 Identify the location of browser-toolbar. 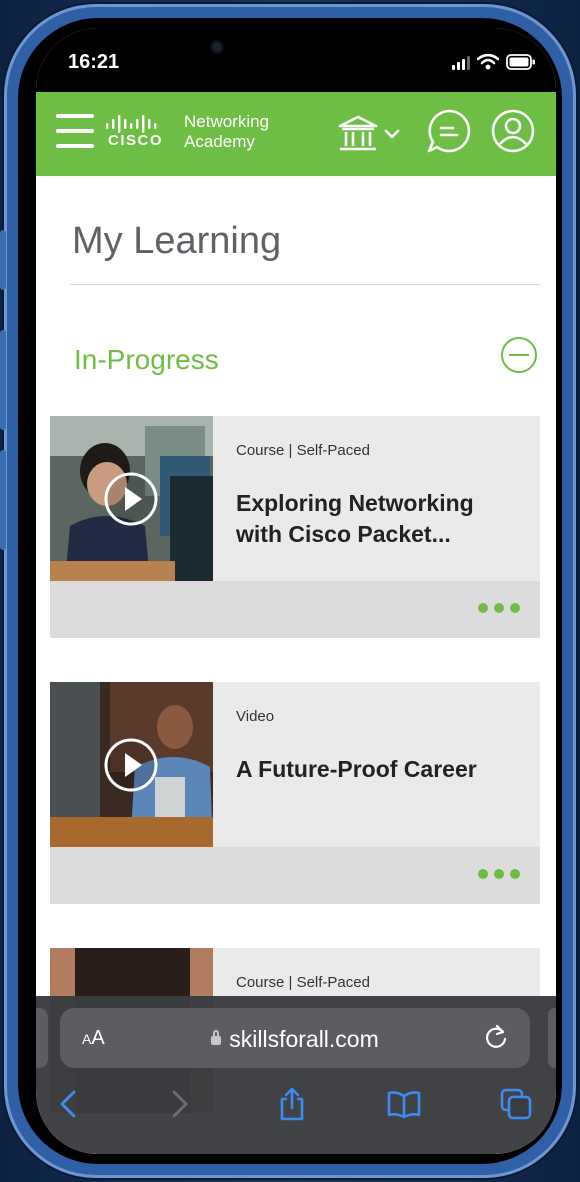
(296, 1104).